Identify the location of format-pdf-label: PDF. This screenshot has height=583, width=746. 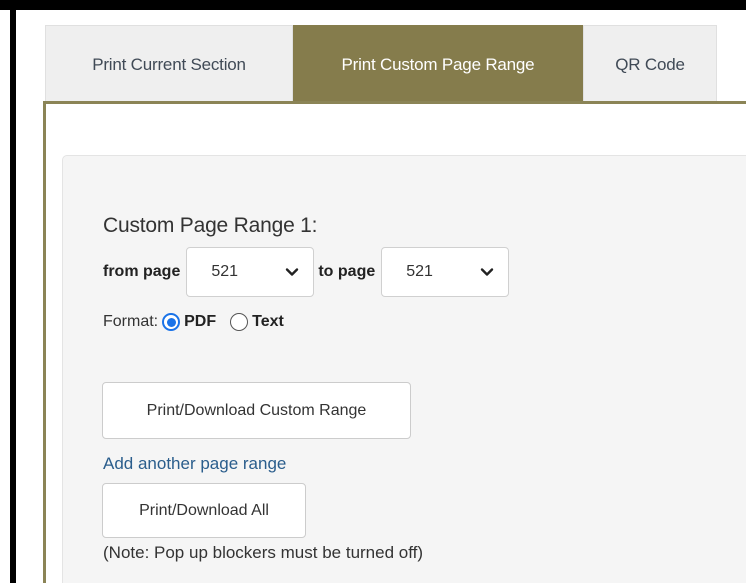
(200, 322).